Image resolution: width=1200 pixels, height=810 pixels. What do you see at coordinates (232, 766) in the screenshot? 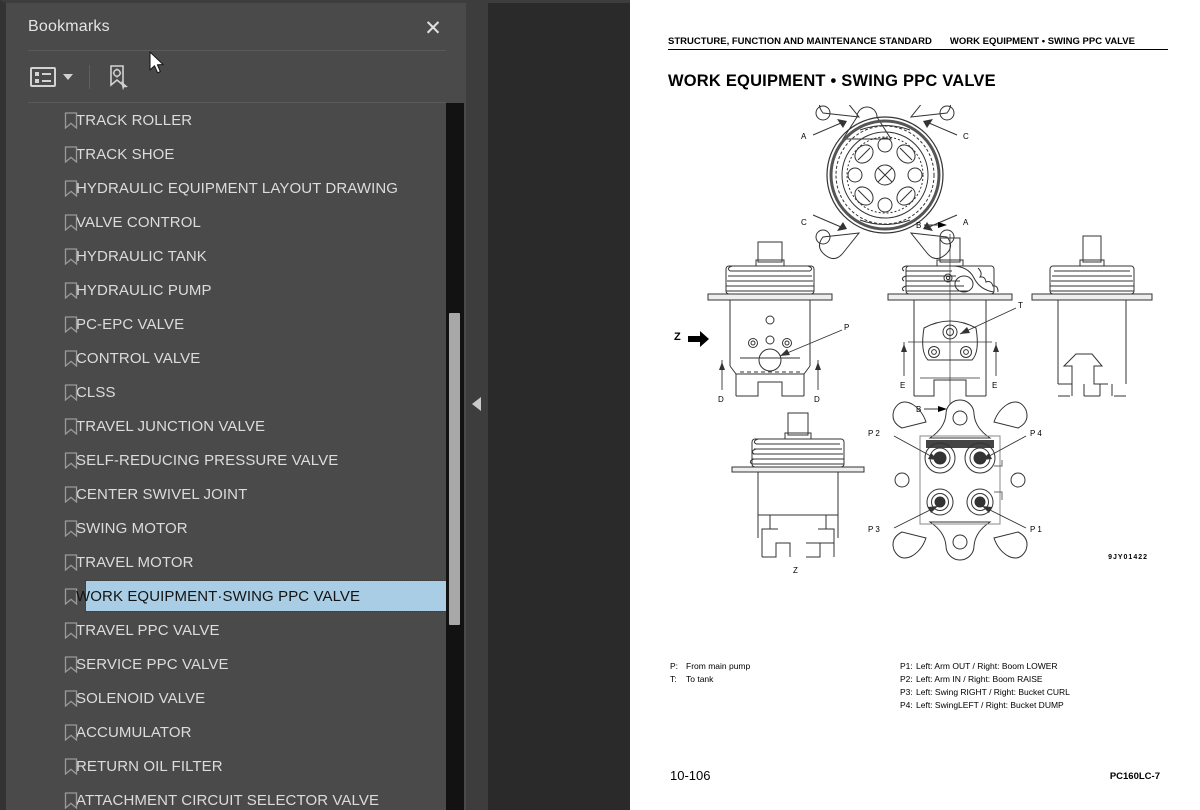
I see `bookmark-item: RETURN OIL FILTER` at bounding box center [232, 766].